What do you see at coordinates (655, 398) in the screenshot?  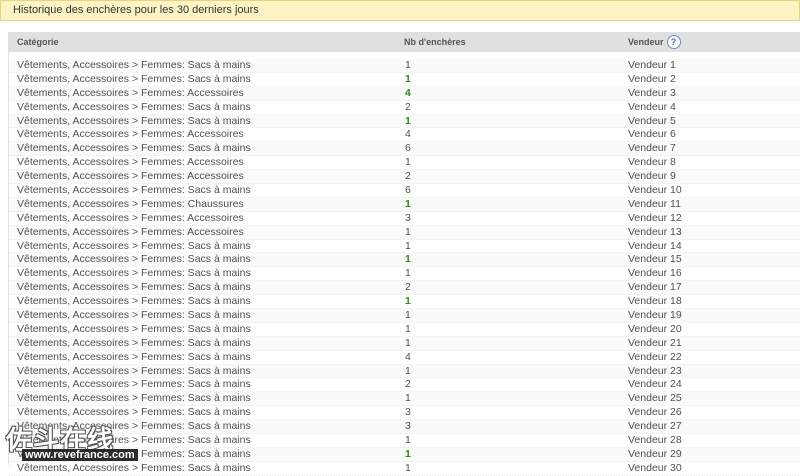 I see `seller-name: Vendeur 25` at bounding box center [655, 398].